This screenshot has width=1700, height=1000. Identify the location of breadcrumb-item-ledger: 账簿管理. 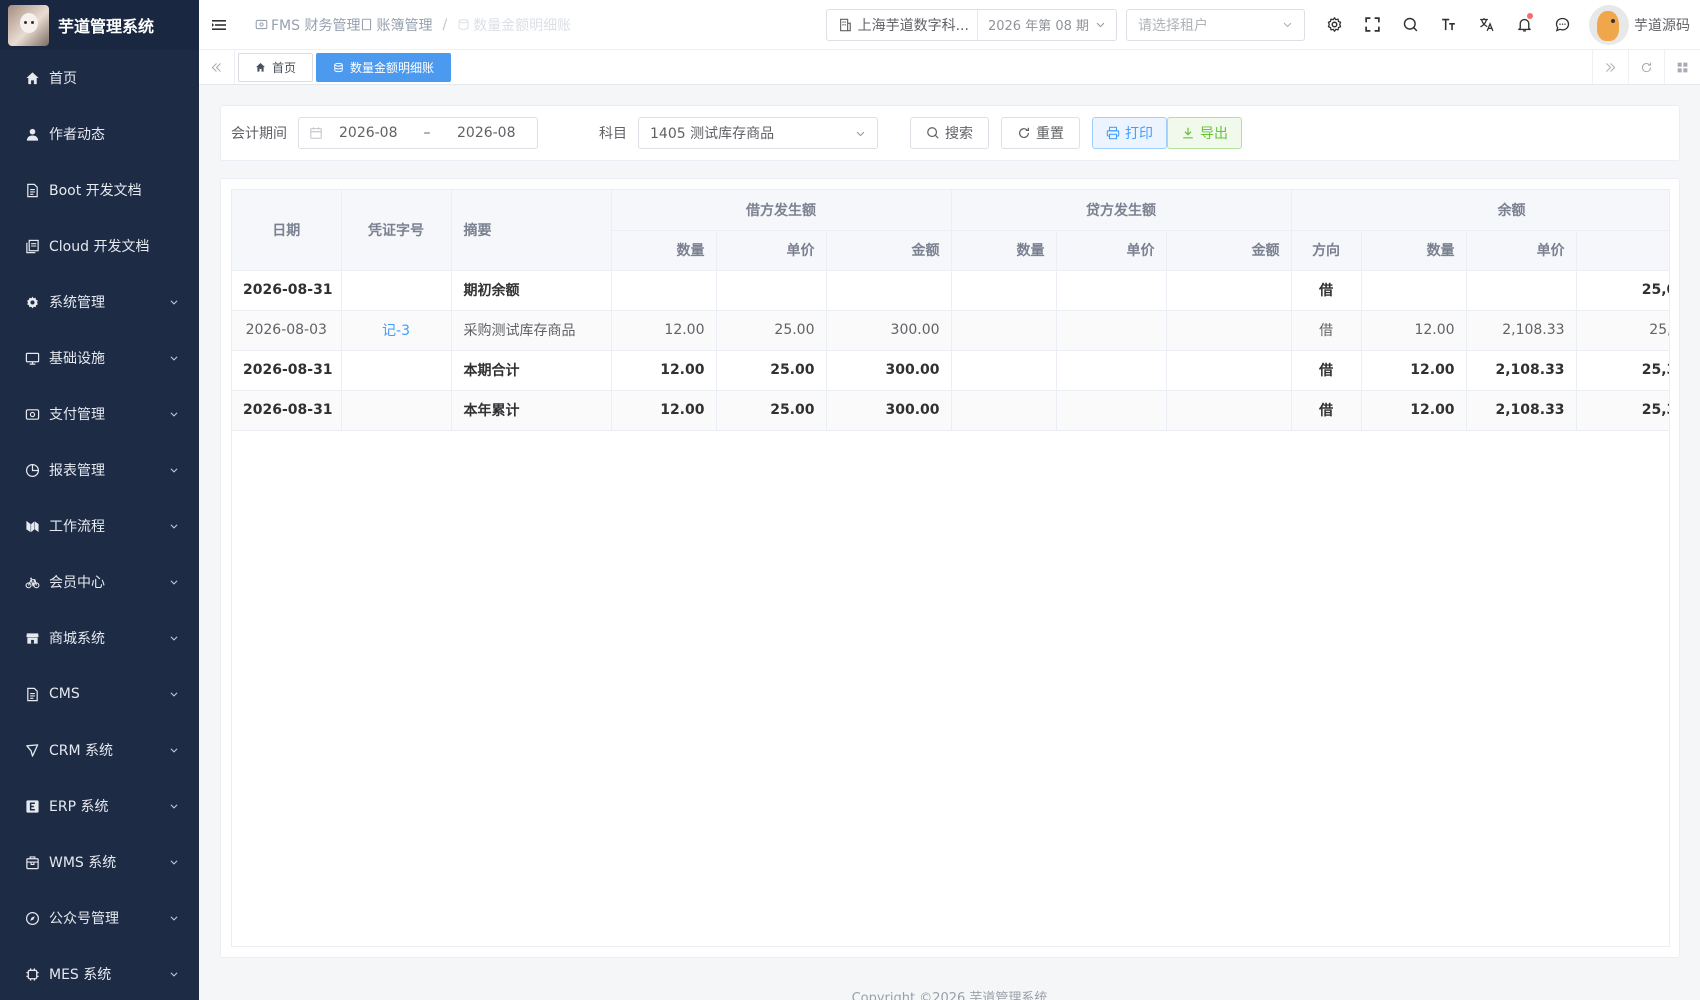
(396, 25).